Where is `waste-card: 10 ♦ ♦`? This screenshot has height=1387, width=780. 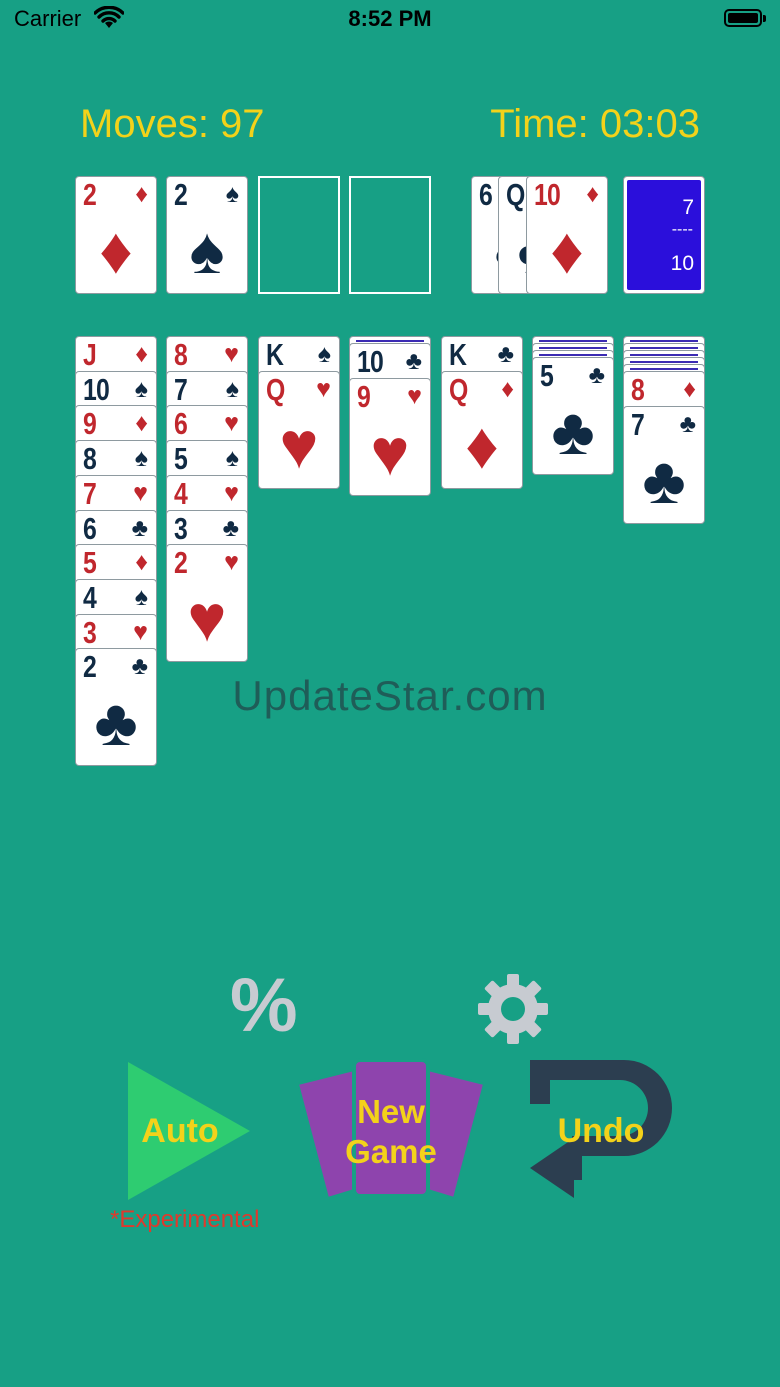
waste-card: 10 ♦ ♦ is located at coordinates (567, 235).